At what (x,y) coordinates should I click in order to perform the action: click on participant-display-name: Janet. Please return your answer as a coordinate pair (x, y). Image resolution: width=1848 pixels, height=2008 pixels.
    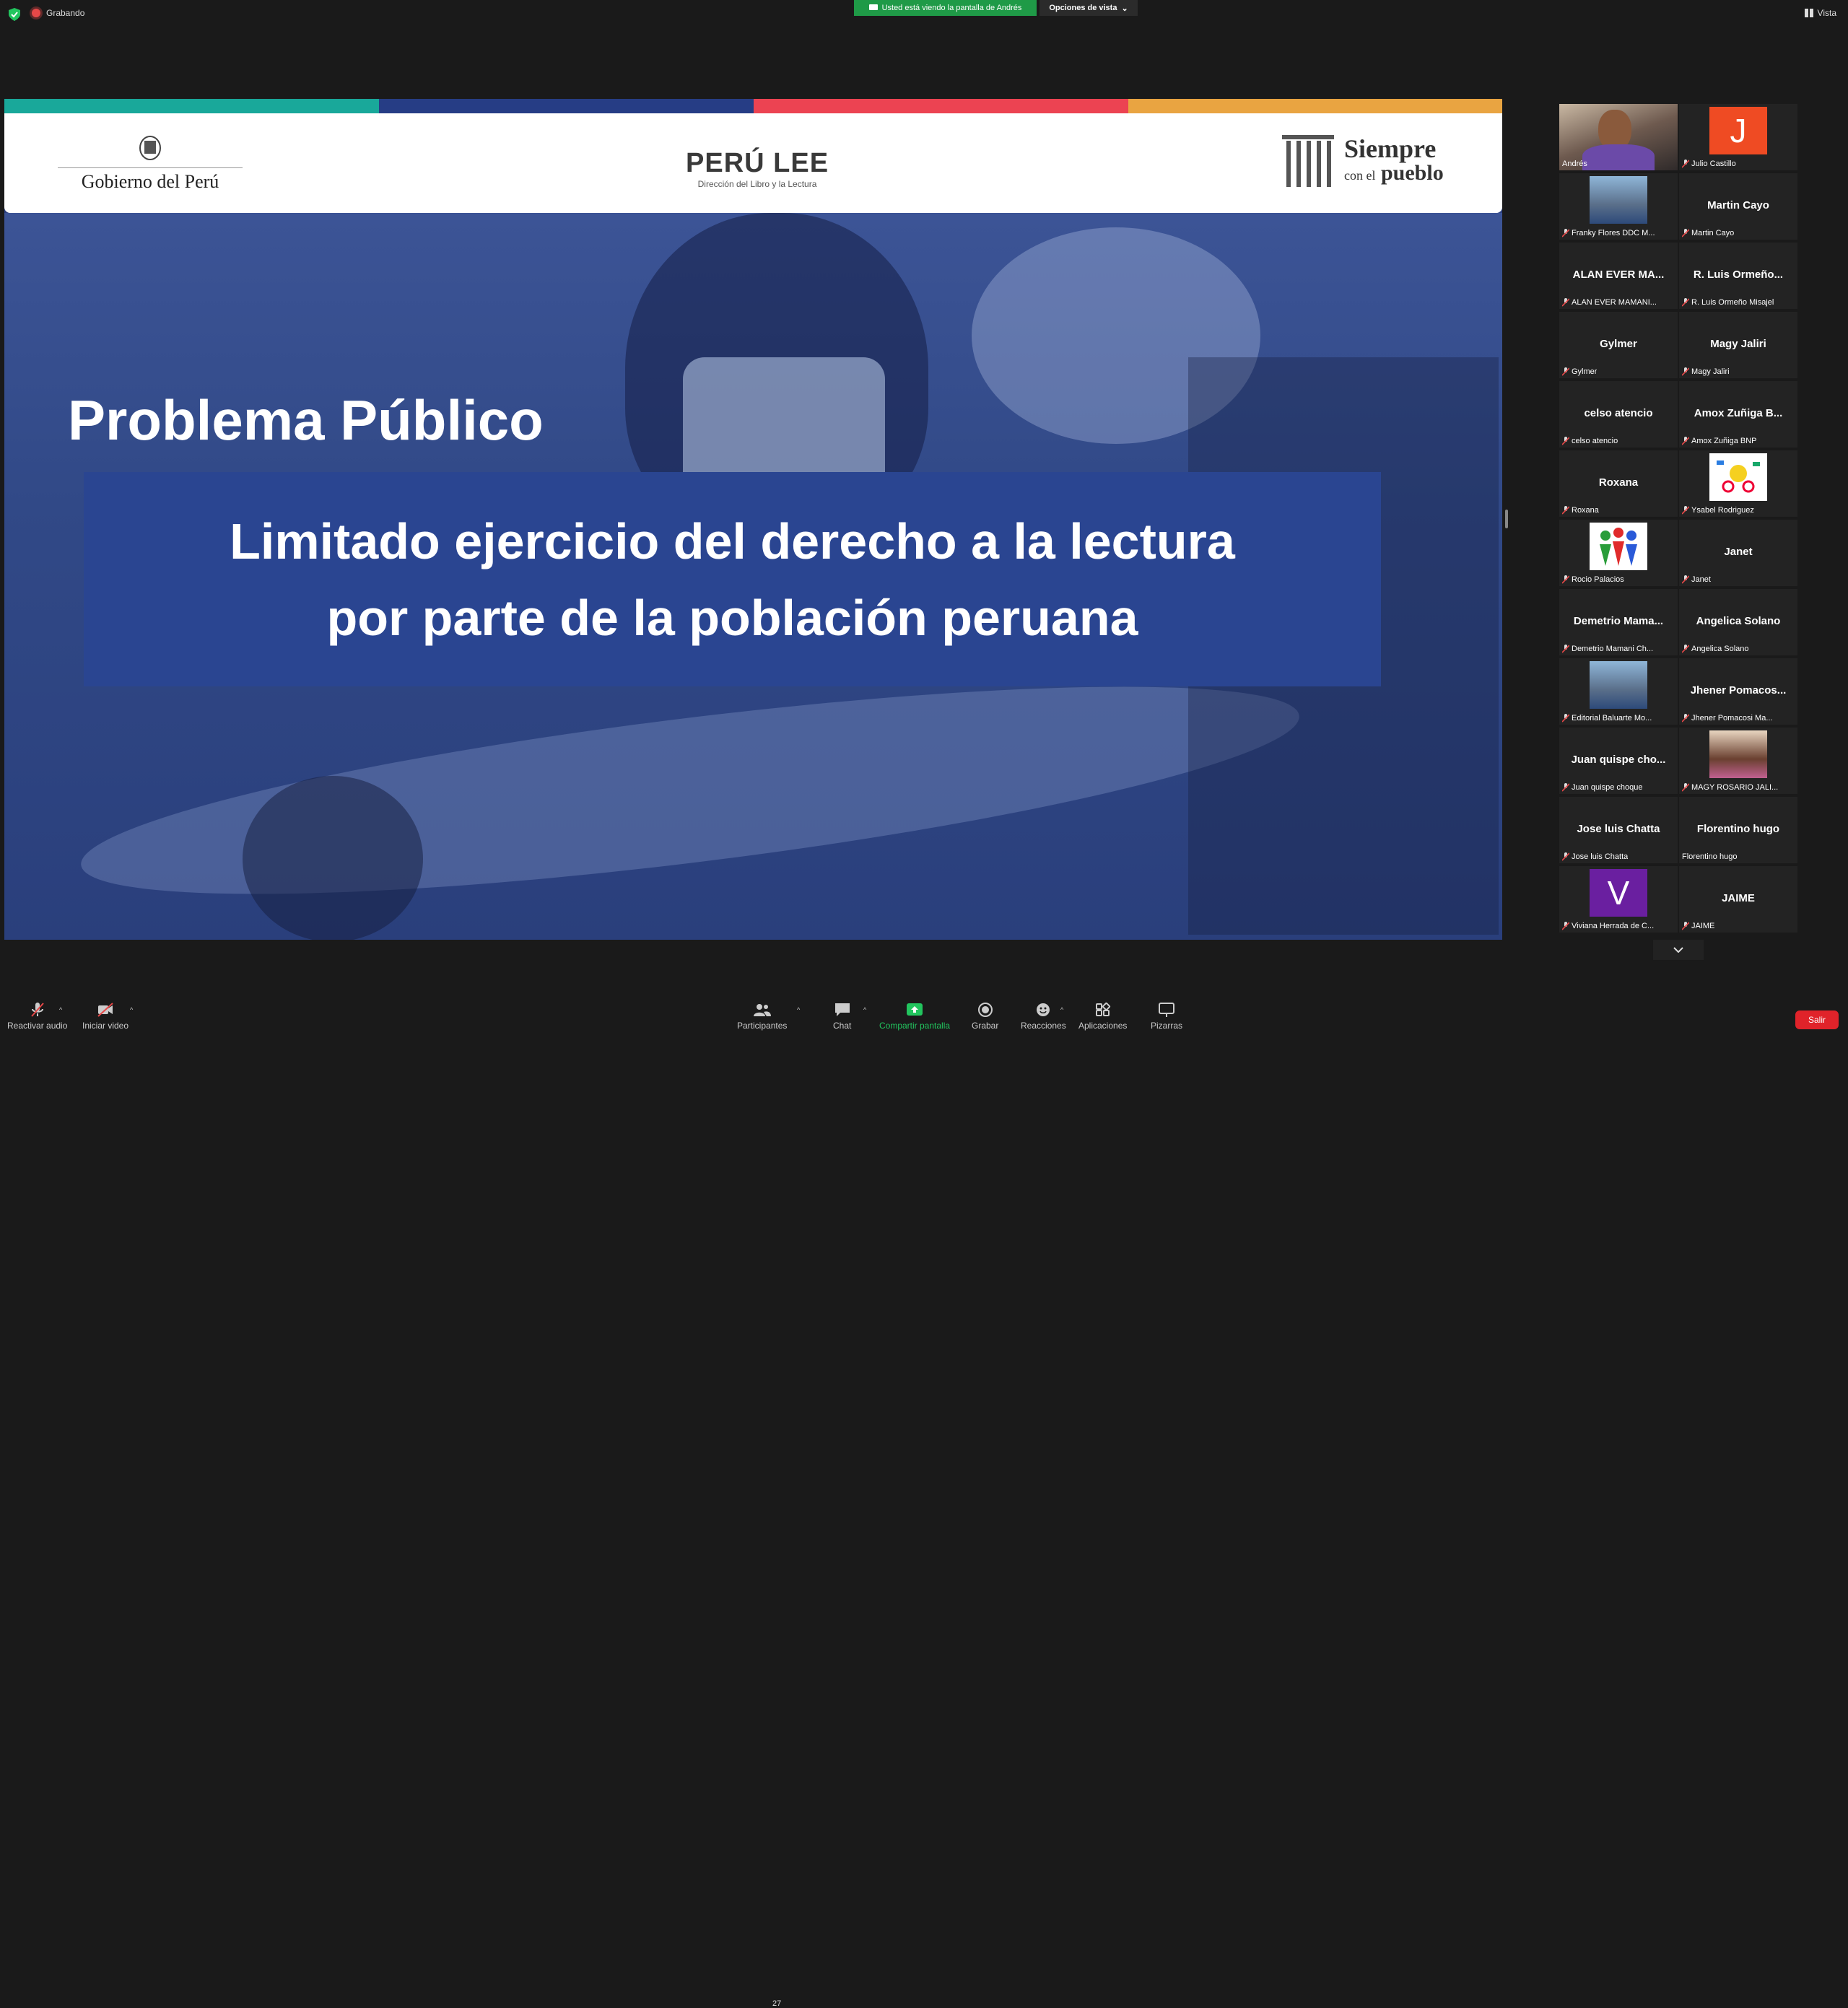
    Looking at the image, I should click on (1738, 552).